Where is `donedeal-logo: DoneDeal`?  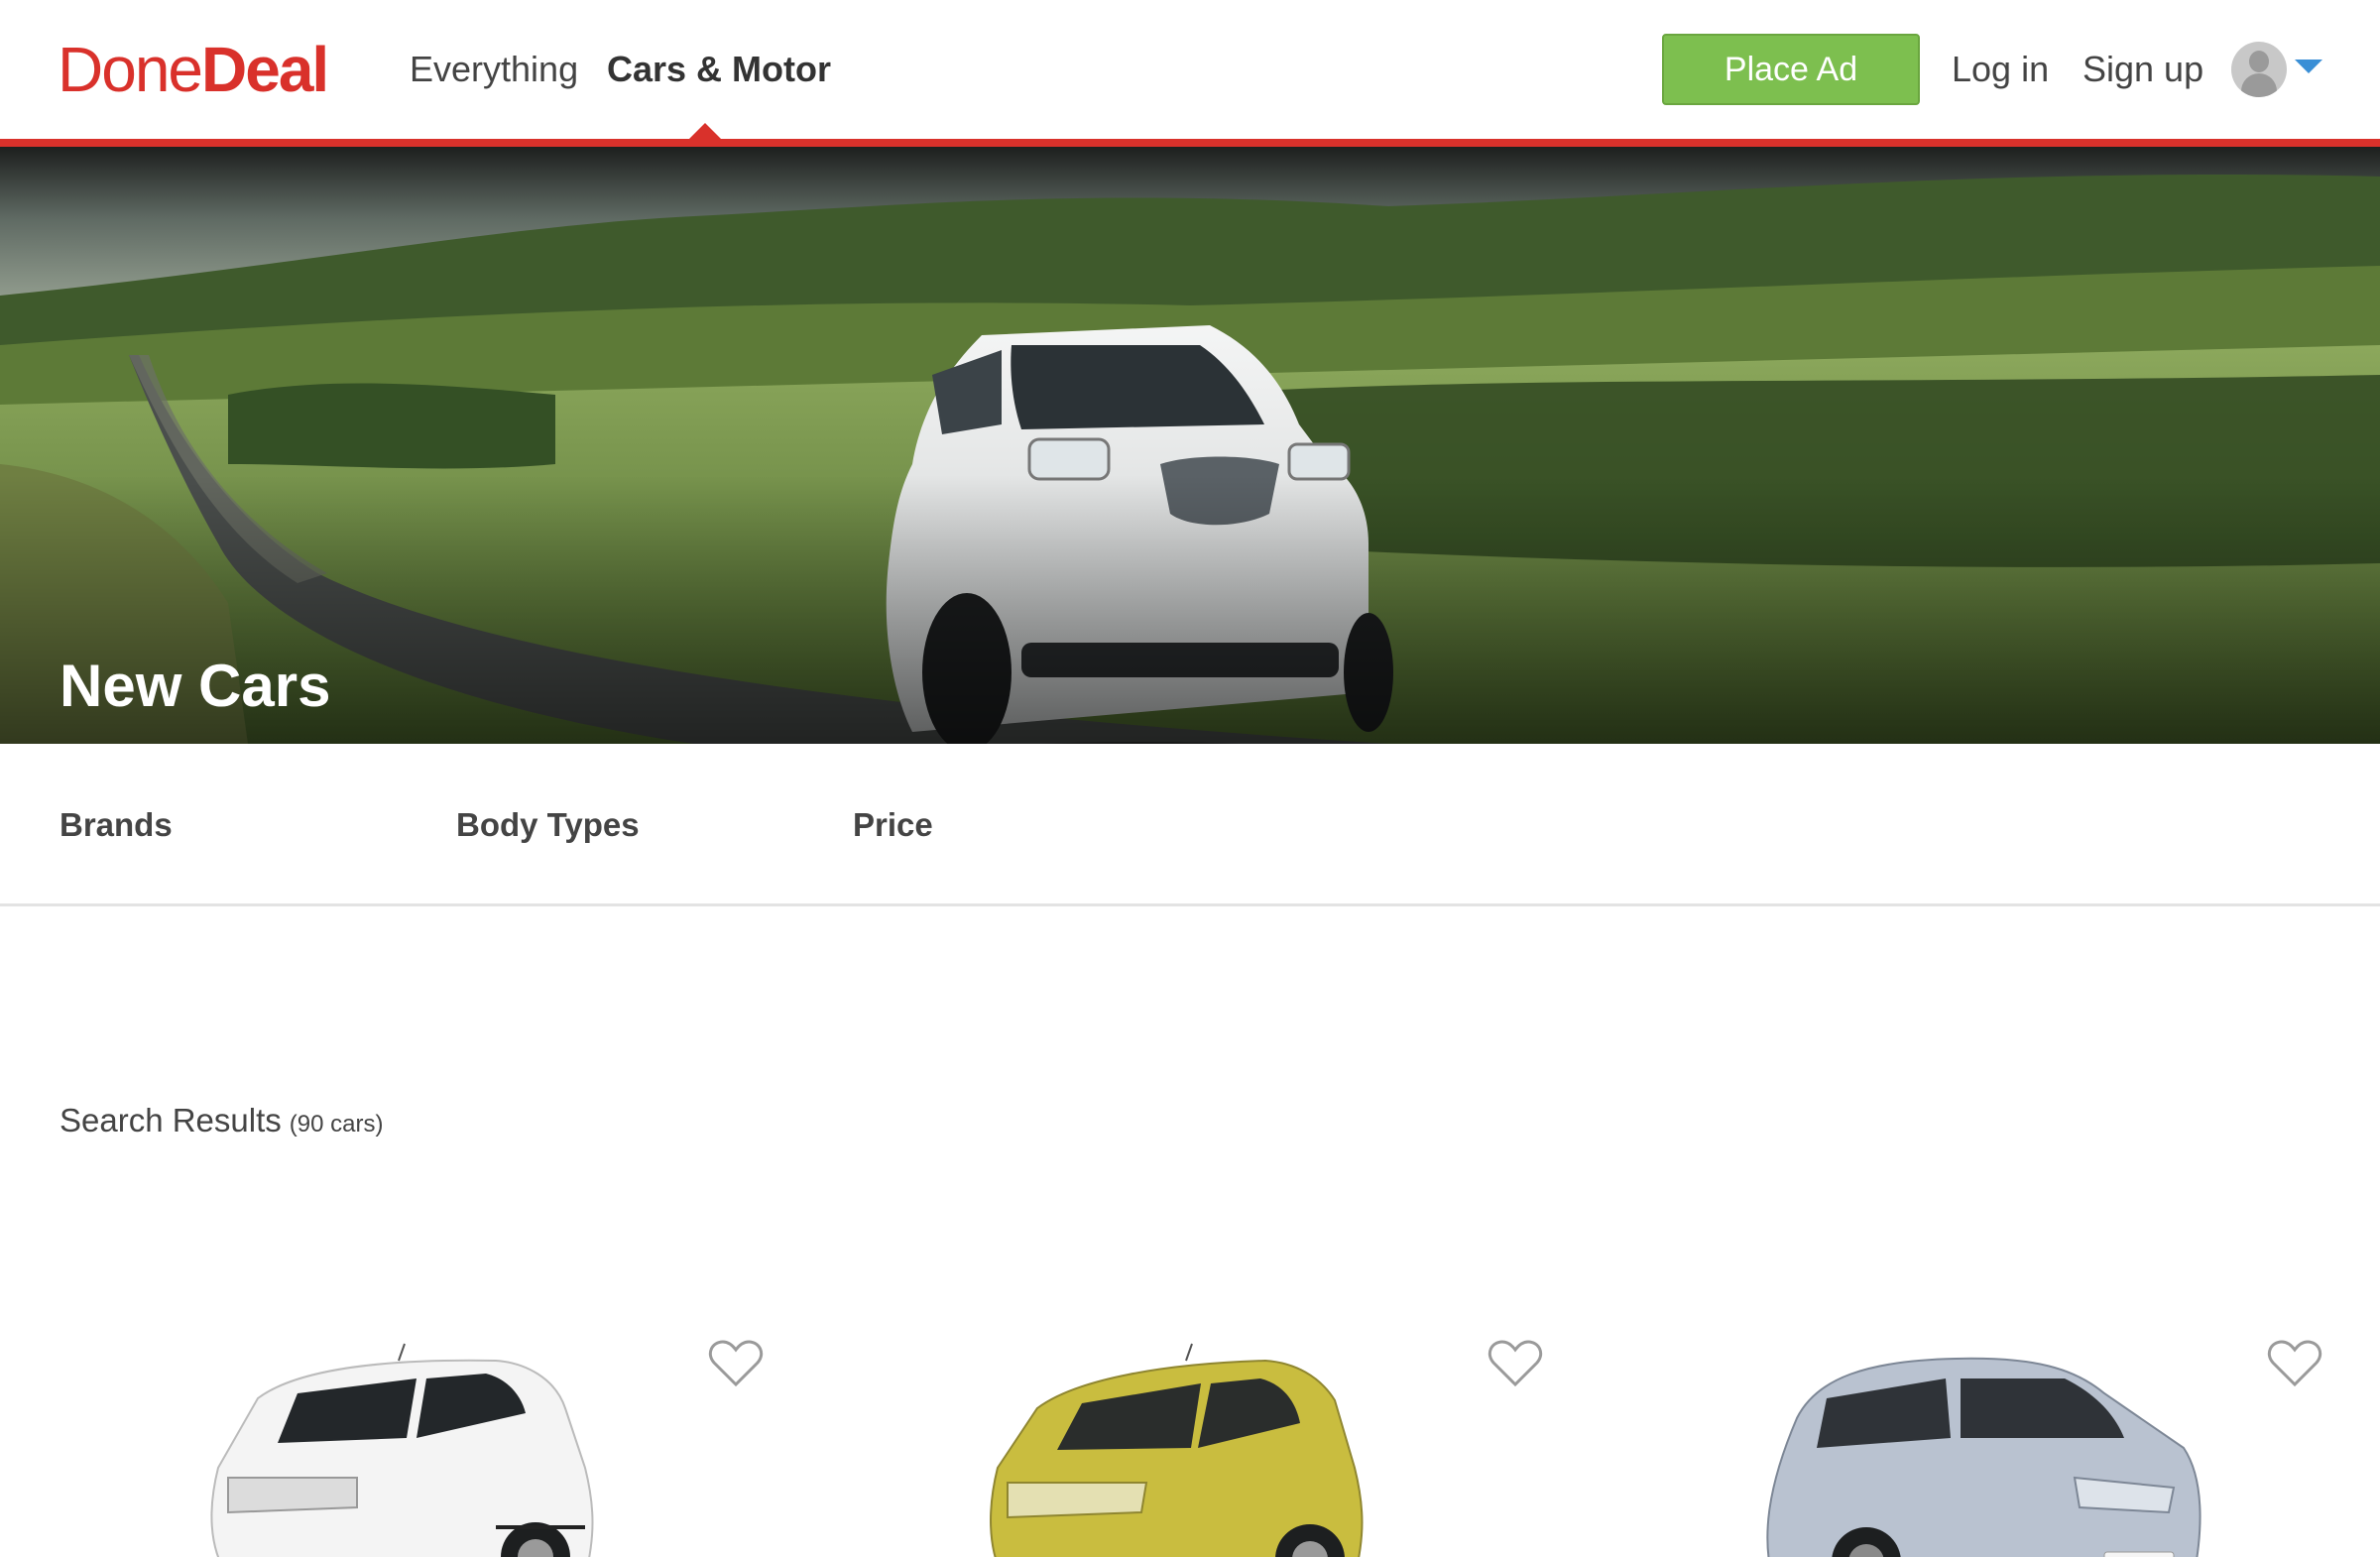
donedeal-logo: DoneDeal is located at coordinates (193, 69).